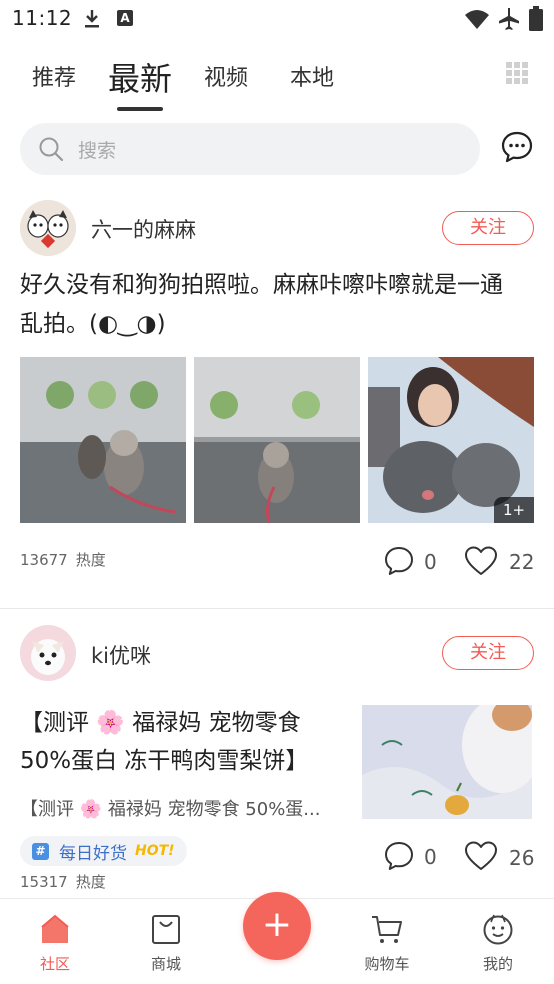 The height and width of the screenshot is (984, 554). I want to click on search-bar: 搜索, so click(250, 149).